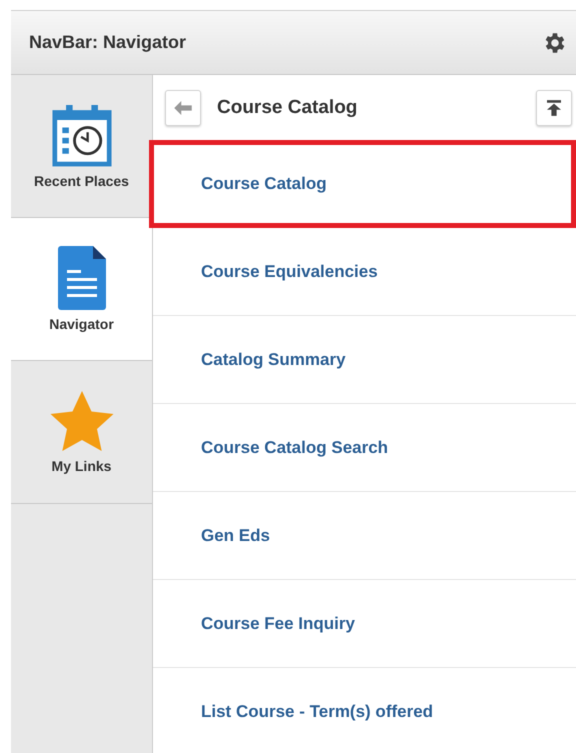  Describe the element at coordinates (364, 624) in the screenshot. I see `menu-link: Course Fee Inquiry` at that location.